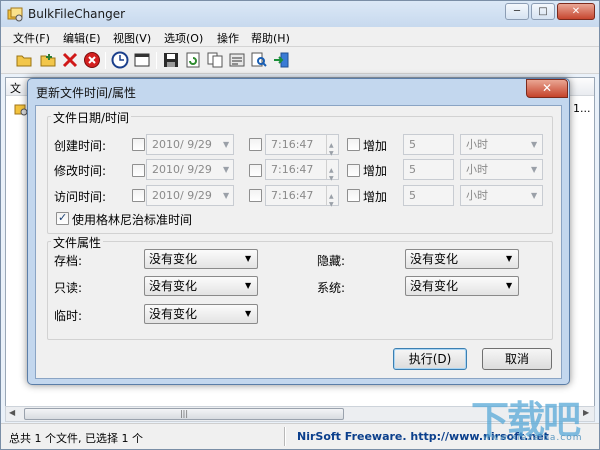  I want to click on gmt-checkbox, so click(62, 218).